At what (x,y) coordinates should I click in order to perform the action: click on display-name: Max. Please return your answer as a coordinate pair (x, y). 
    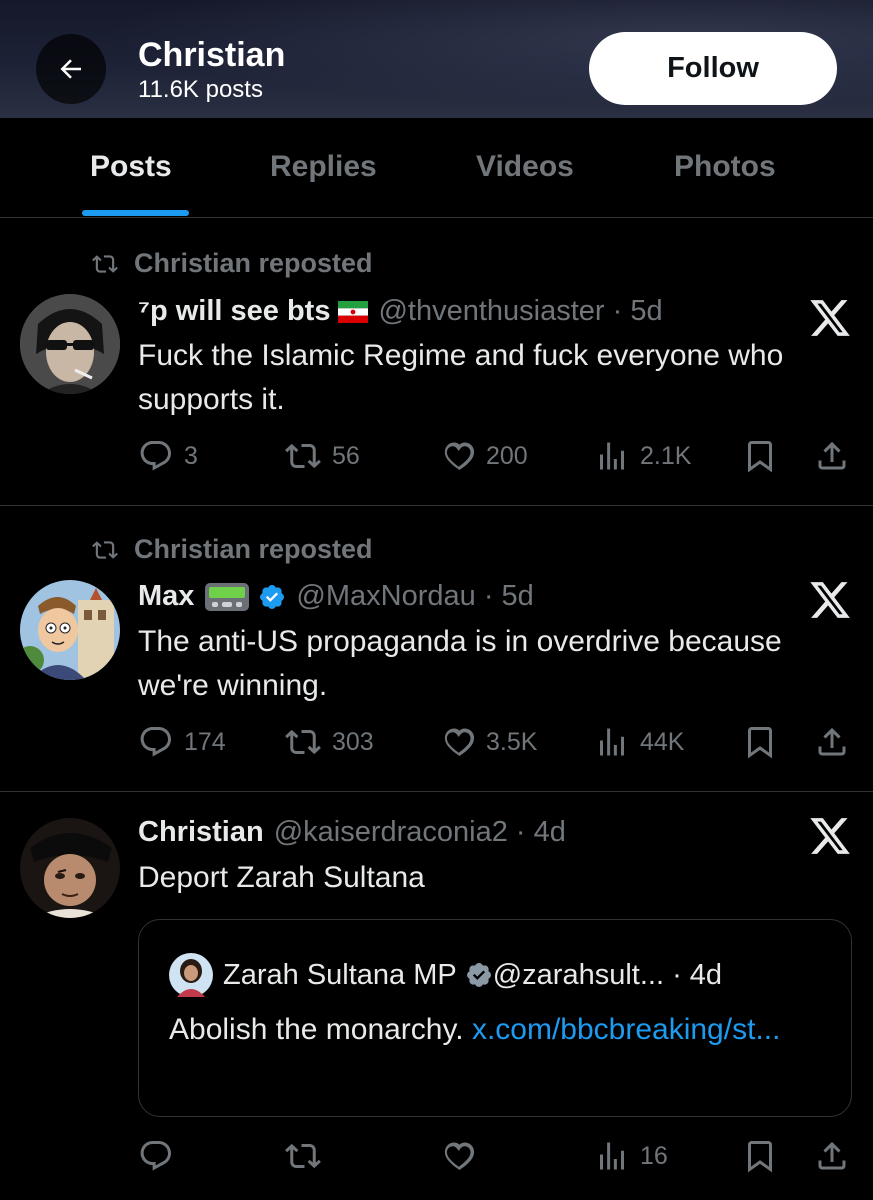
    Looking at the image, I should click on (166, 596).